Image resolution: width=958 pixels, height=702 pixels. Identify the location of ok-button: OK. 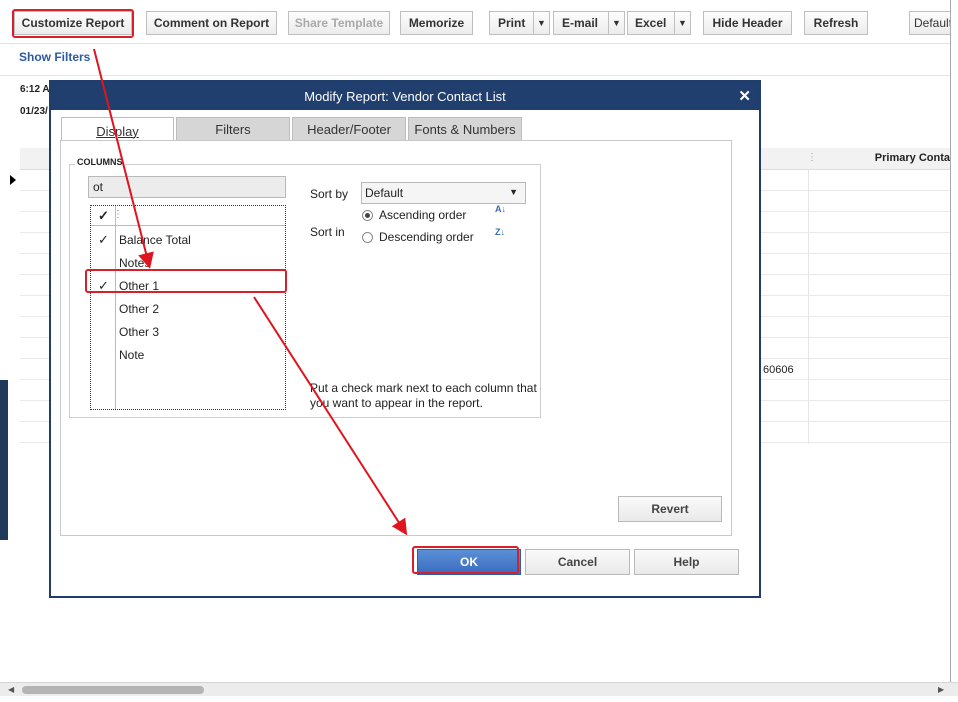
(469, 562).